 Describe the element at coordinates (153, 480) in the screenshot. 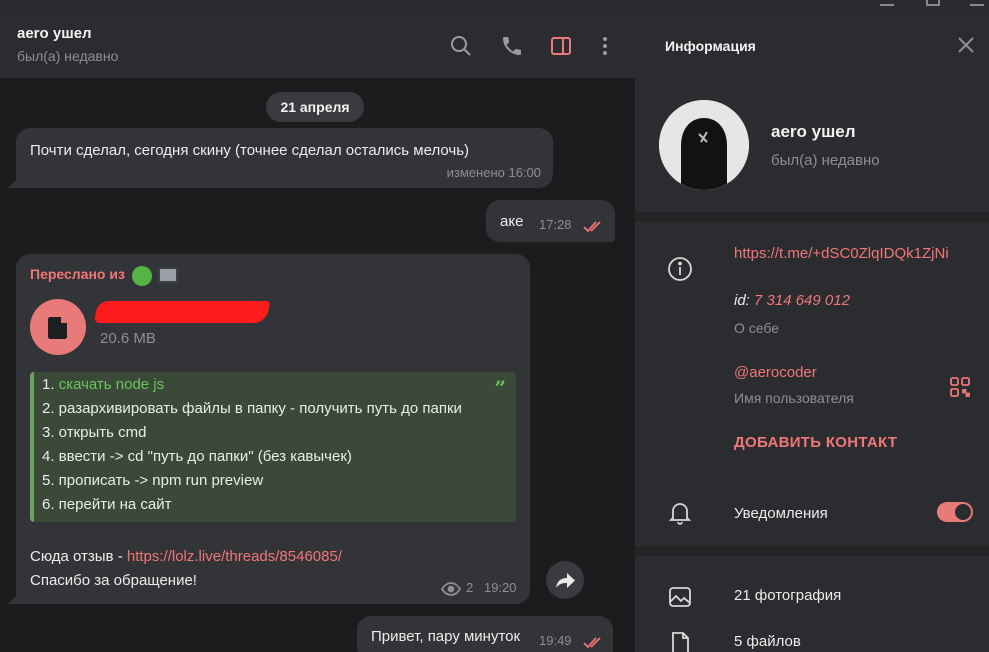

I see `quote-line: 5. прописать -> npm run preview` at that location.